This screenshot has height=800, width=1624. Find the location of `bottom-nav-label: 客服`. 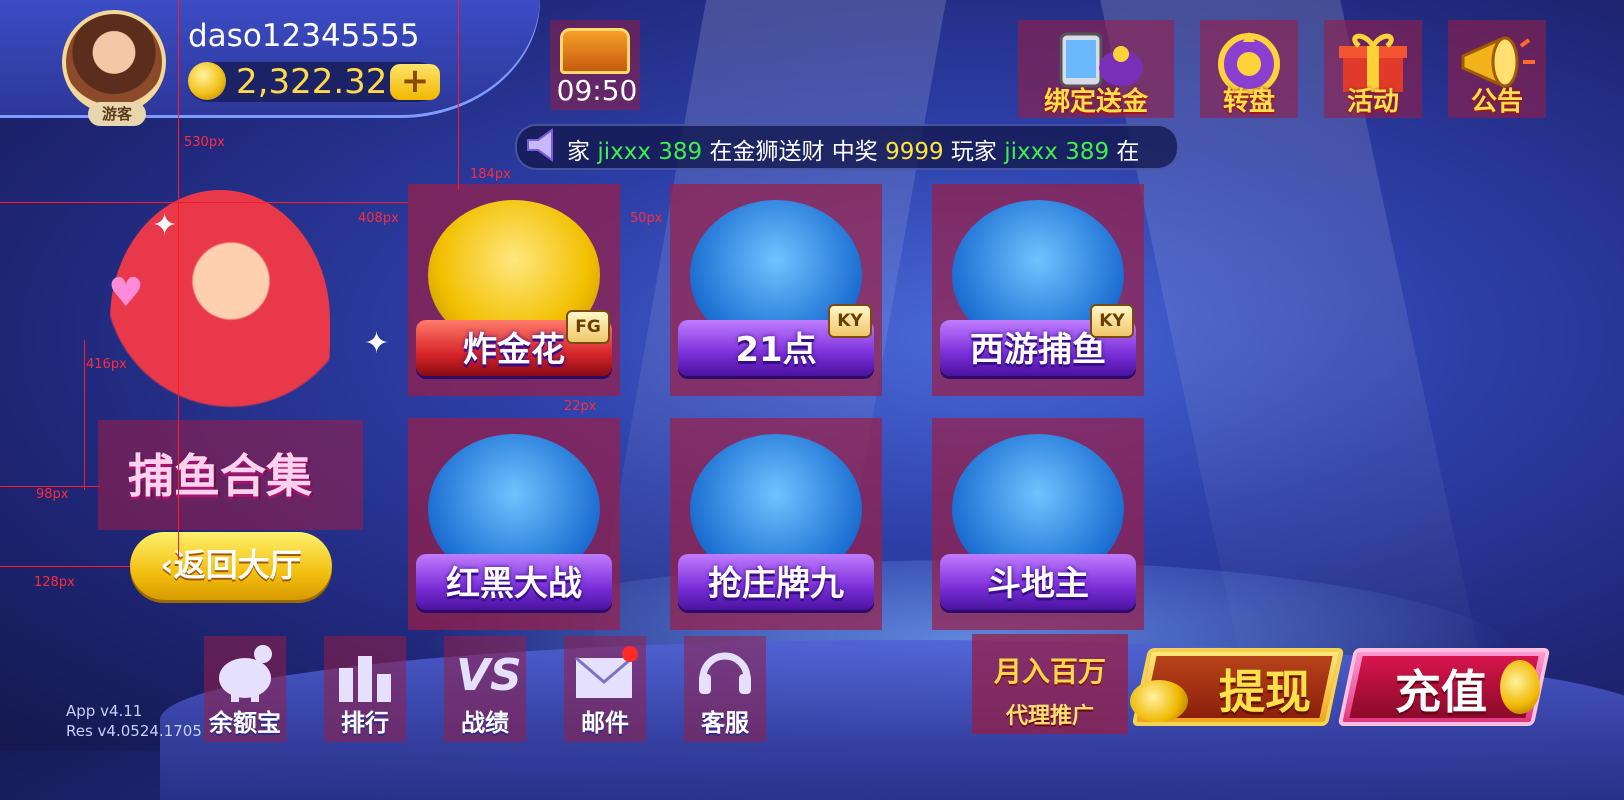

bottom-nav-label: 客服 is located at coordinates (725, 723).